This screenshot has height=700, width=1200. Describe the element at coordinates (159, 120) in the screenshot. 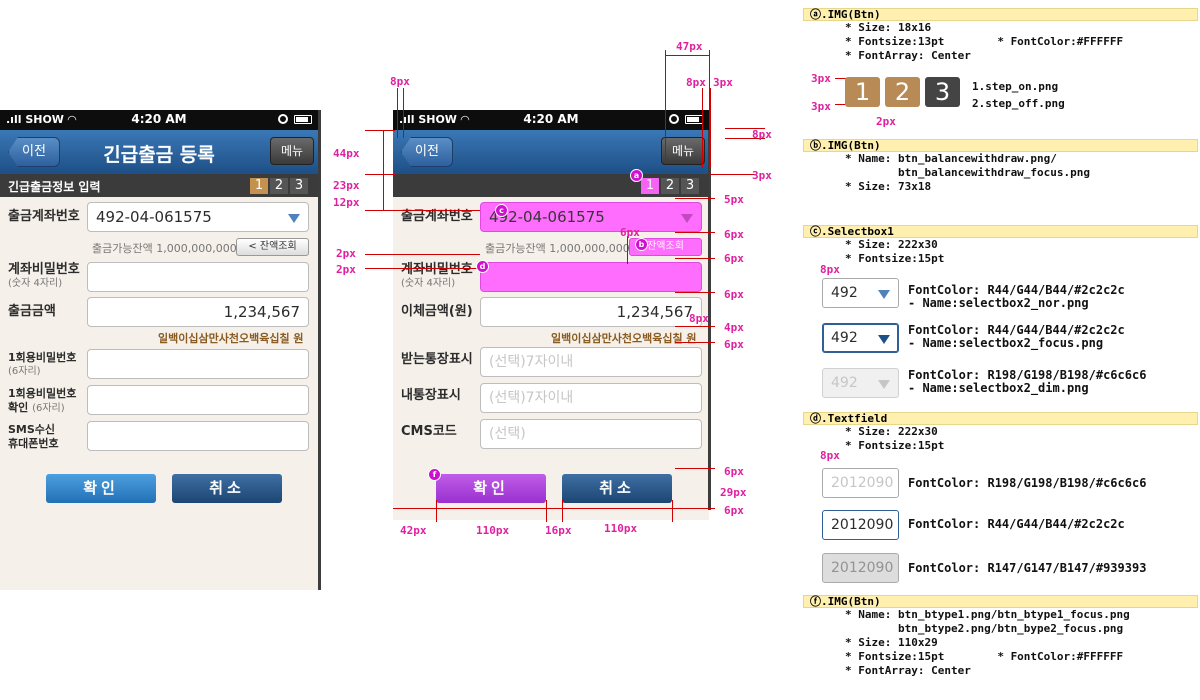

I see `status-bar: .ıll SHOW ◠ 4:20 AM` at that location.